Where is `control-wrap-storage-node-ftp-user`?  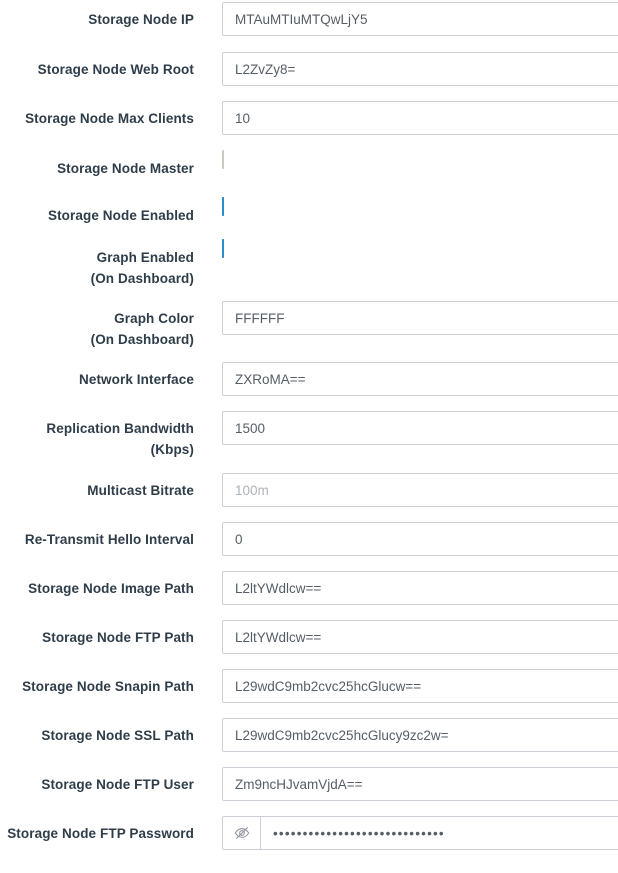 control-wrap-storage-node-ftp-user is located at coordinates (420, 784).